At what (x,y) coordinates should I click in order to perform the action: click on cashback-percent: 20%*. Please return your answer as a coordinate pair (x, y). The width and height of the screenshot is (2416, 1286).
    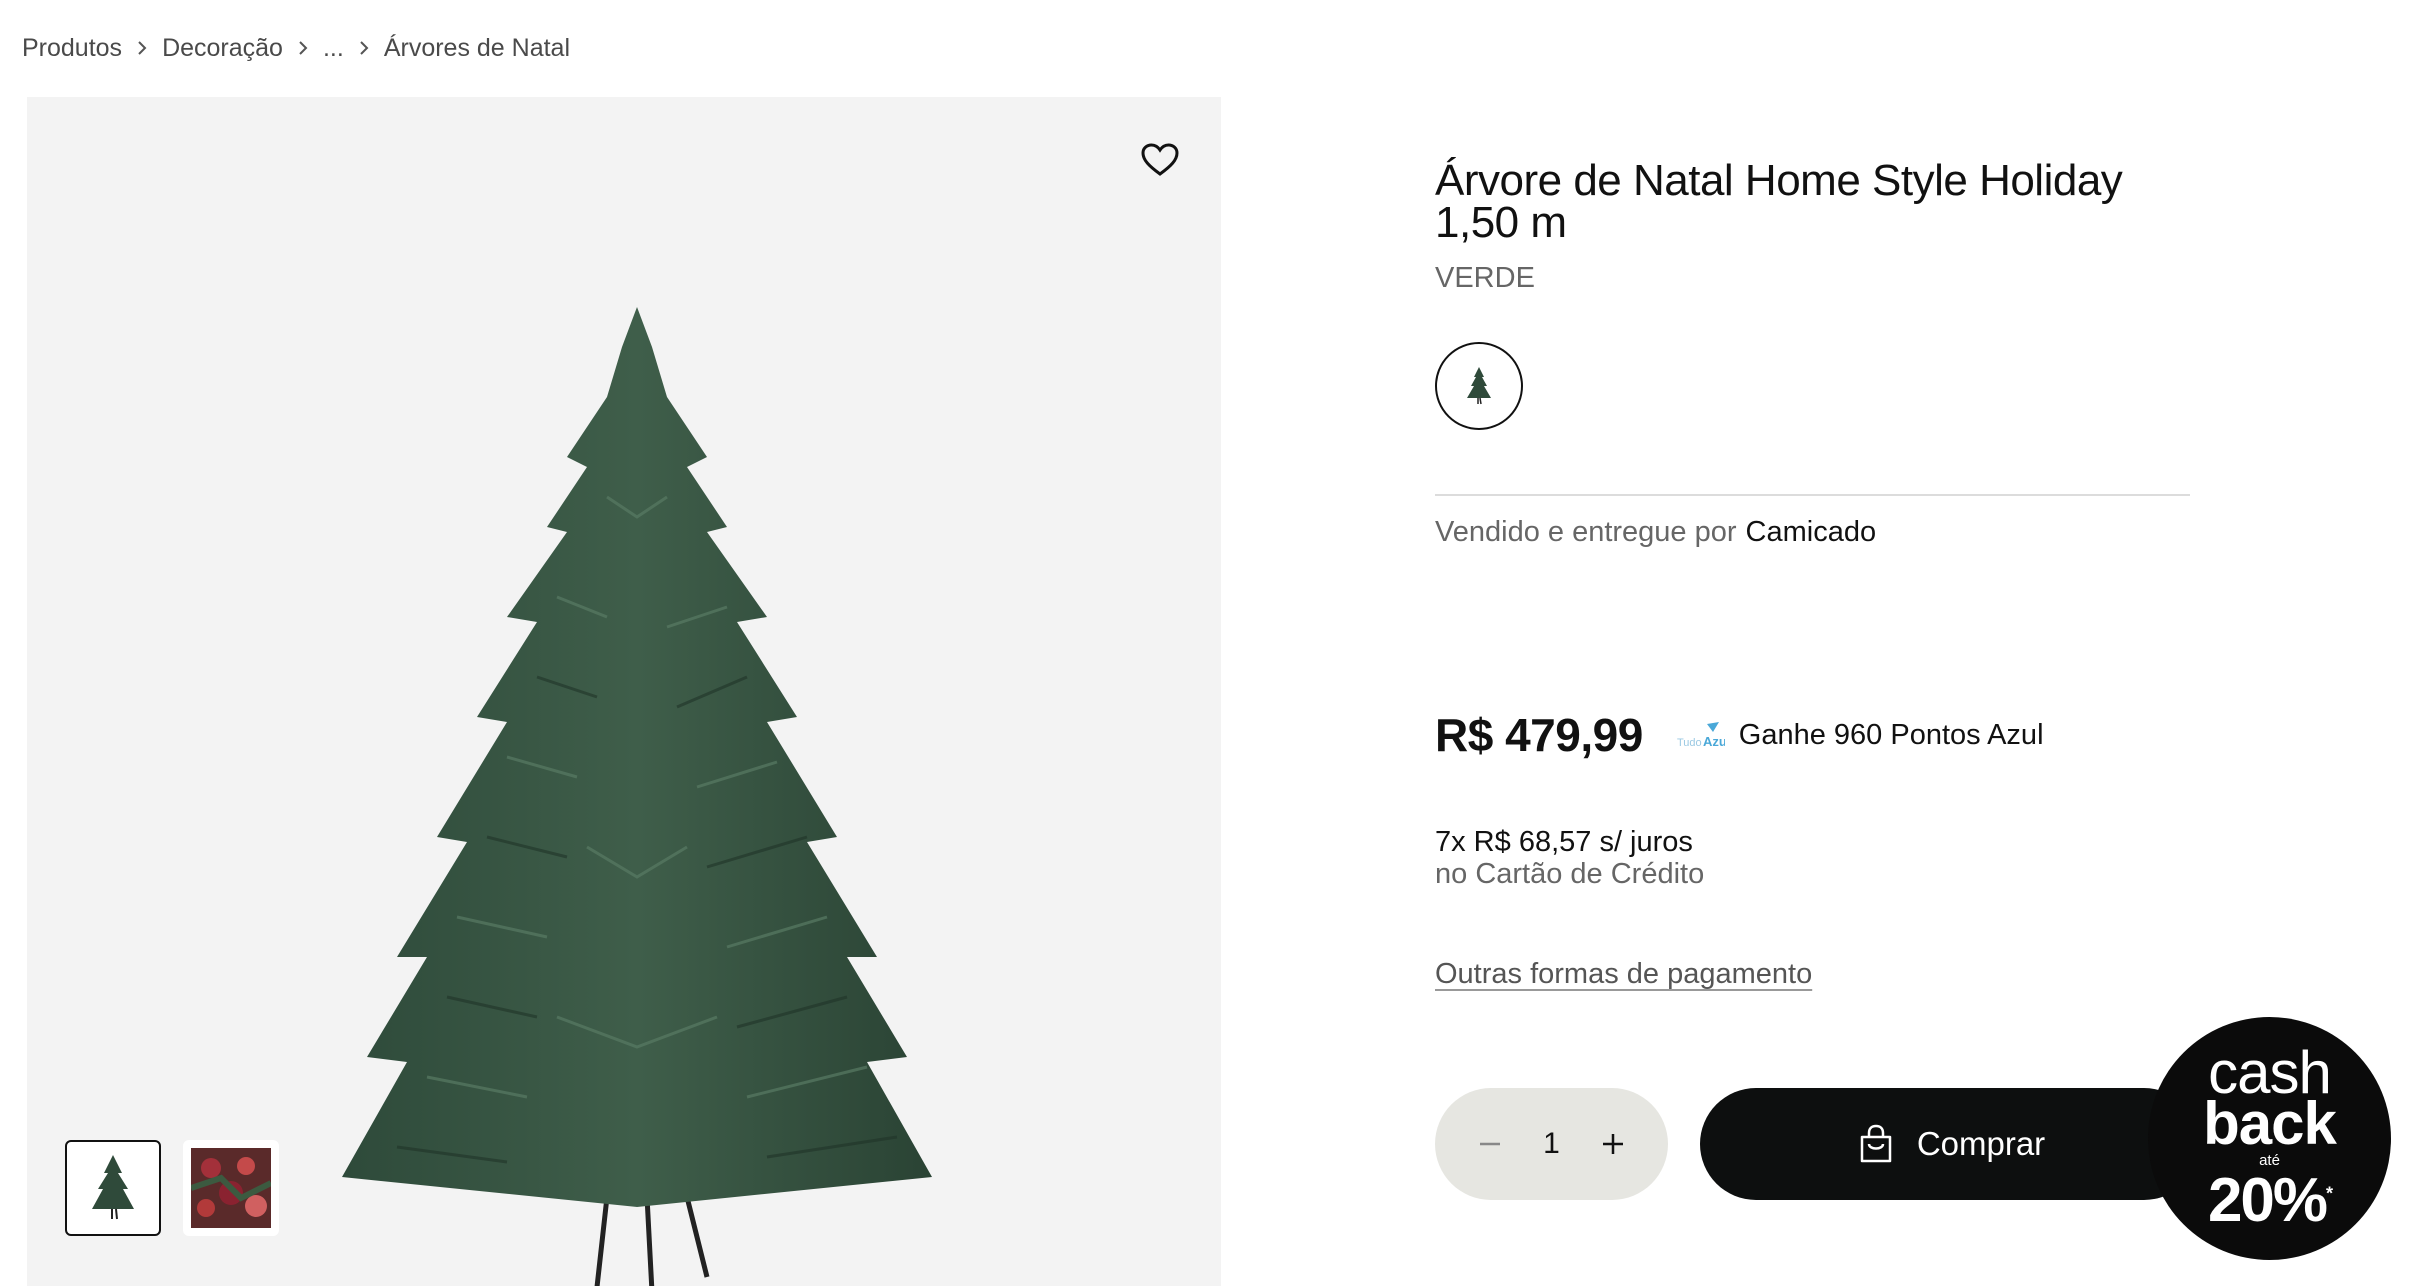
    Looking at the image, I should click on (2269, 1200).